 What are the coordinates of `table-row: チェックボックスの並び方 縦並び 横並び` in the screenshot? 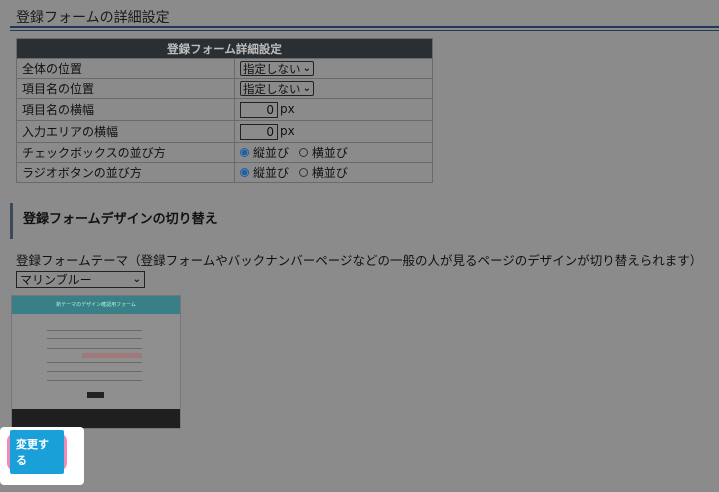 It's located at (224, 152).